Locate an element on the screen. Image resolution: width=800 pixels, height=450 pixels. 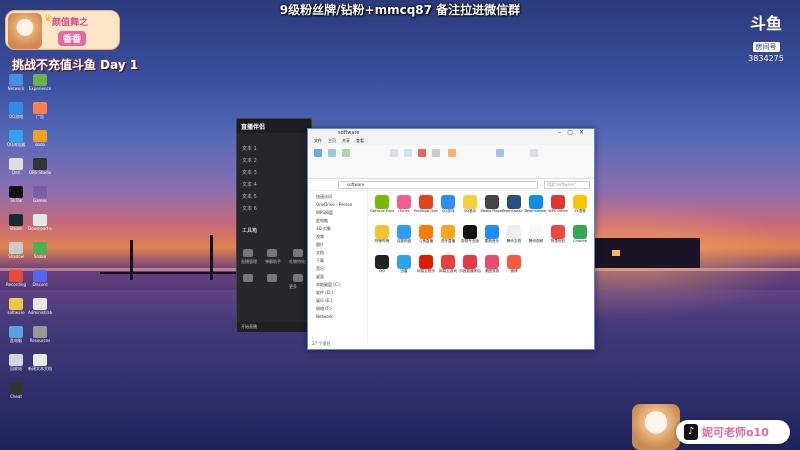
file-item: GeForce Experience is located at coordinates (382, 204).